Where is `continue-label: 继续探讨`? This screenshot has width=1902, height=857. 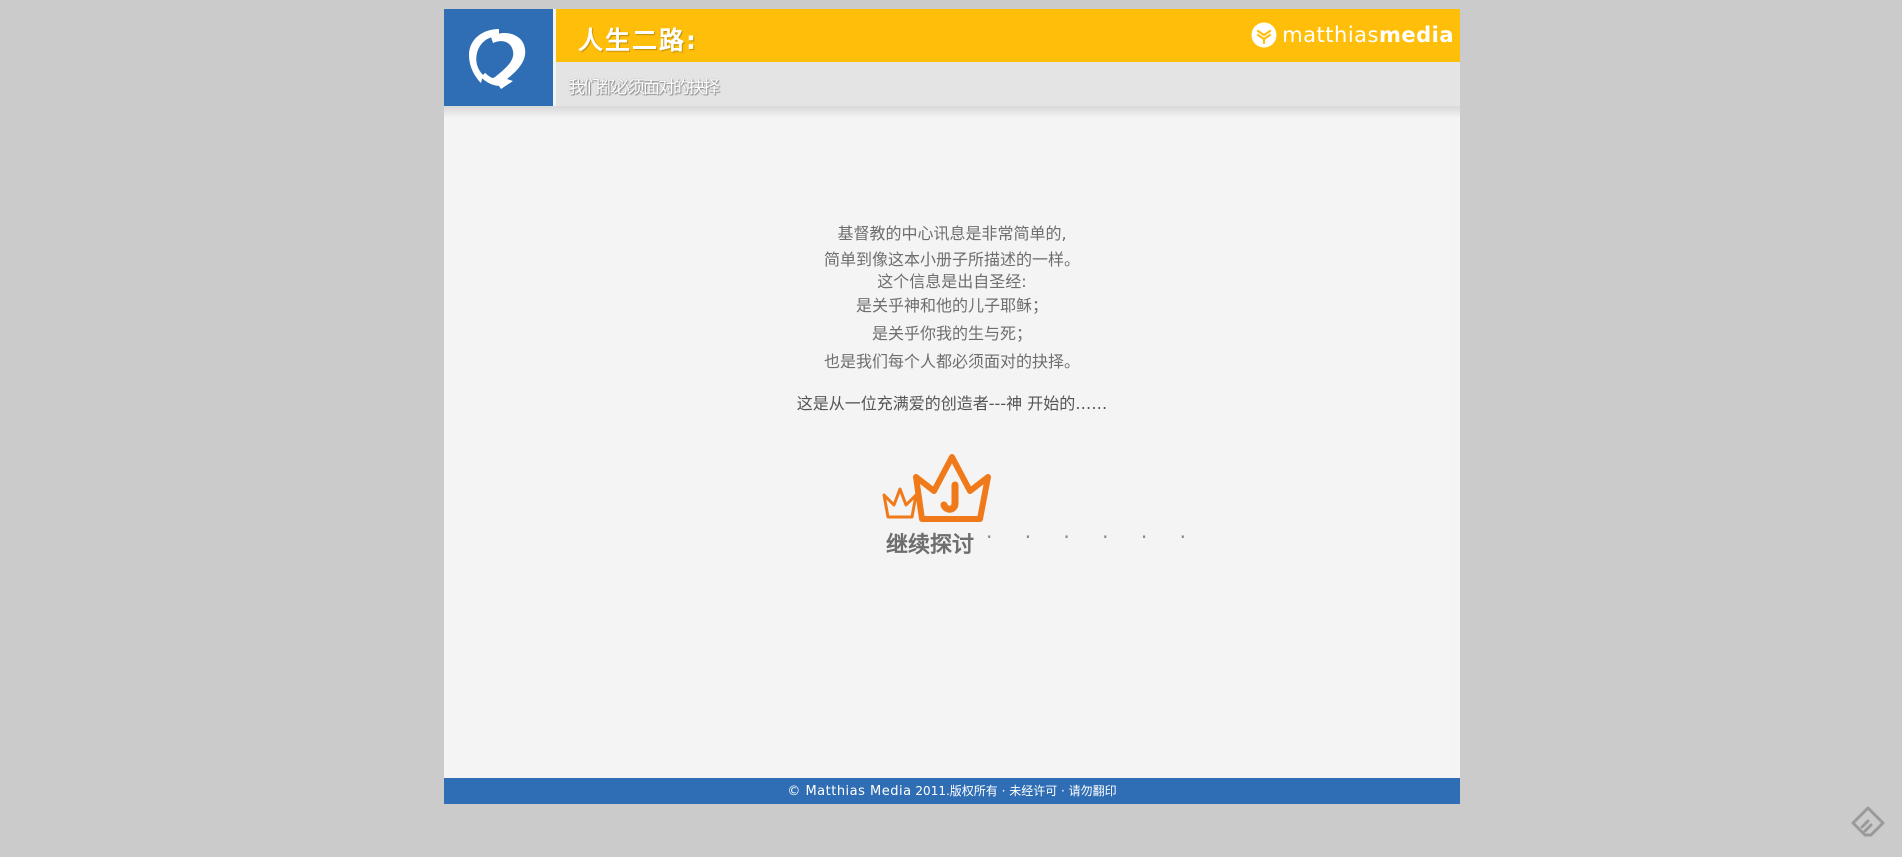 continue-label: 继续探讨 is located at coordinates (930, 545).